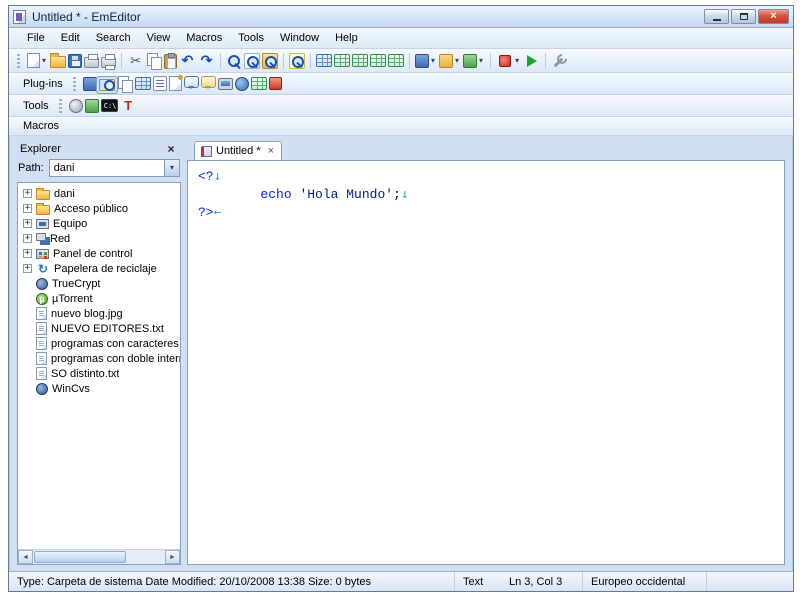  What do you see at coordinates (504, 61) in the screenshot?
I see `record-macro-icon` at bounding box center [504, 61].